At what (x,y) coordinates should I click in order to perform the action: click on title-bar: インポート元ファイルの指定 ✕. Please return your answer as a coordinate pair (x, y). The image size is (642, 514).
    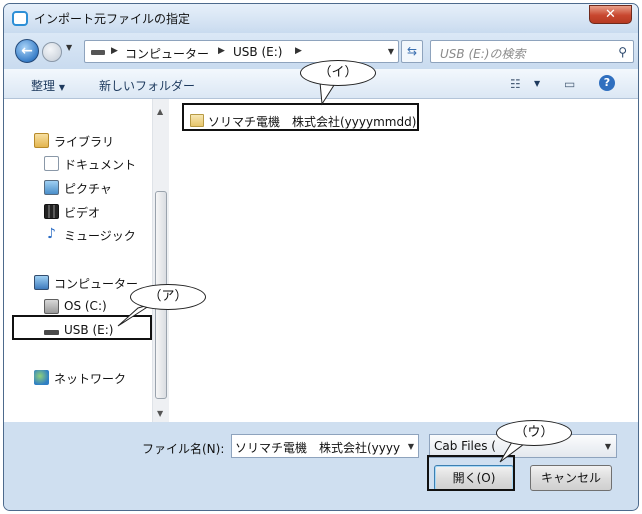
    Looking at the image, I should click on (321, 18).